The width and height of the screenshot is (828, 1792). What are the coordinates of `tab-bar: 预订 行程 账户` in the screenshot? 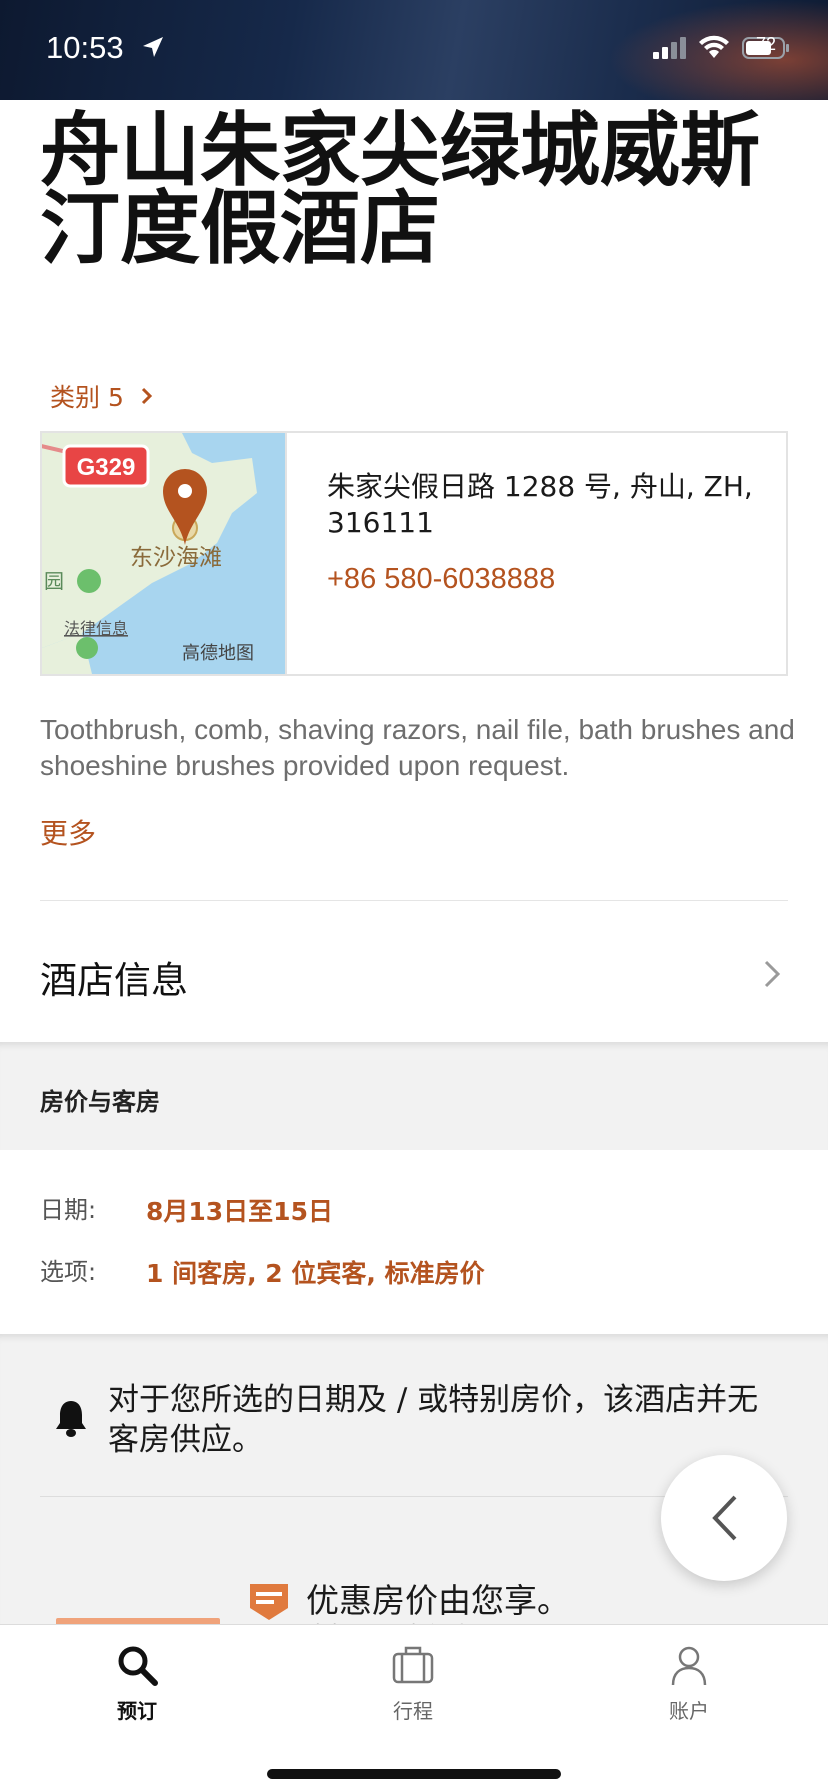 It's located at (414, 1708).